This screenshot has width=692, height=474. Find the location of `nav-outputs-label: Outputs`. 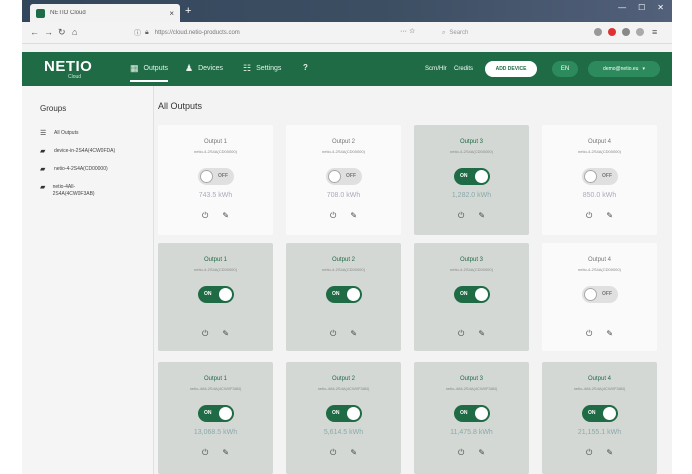

nav-outputs-label: Outputs is located at coordinates (156, 68).